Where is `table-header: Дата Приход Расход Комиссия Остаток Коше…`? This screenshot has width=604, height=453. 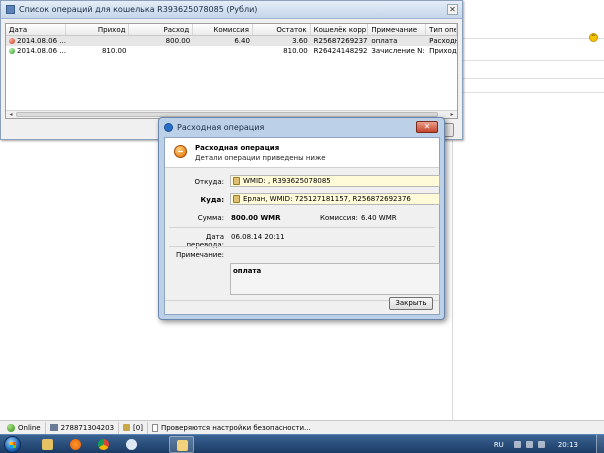
table-header: Дата Приход Расход Комиссия Остаток Коше… is located at coordinates (231, 30).